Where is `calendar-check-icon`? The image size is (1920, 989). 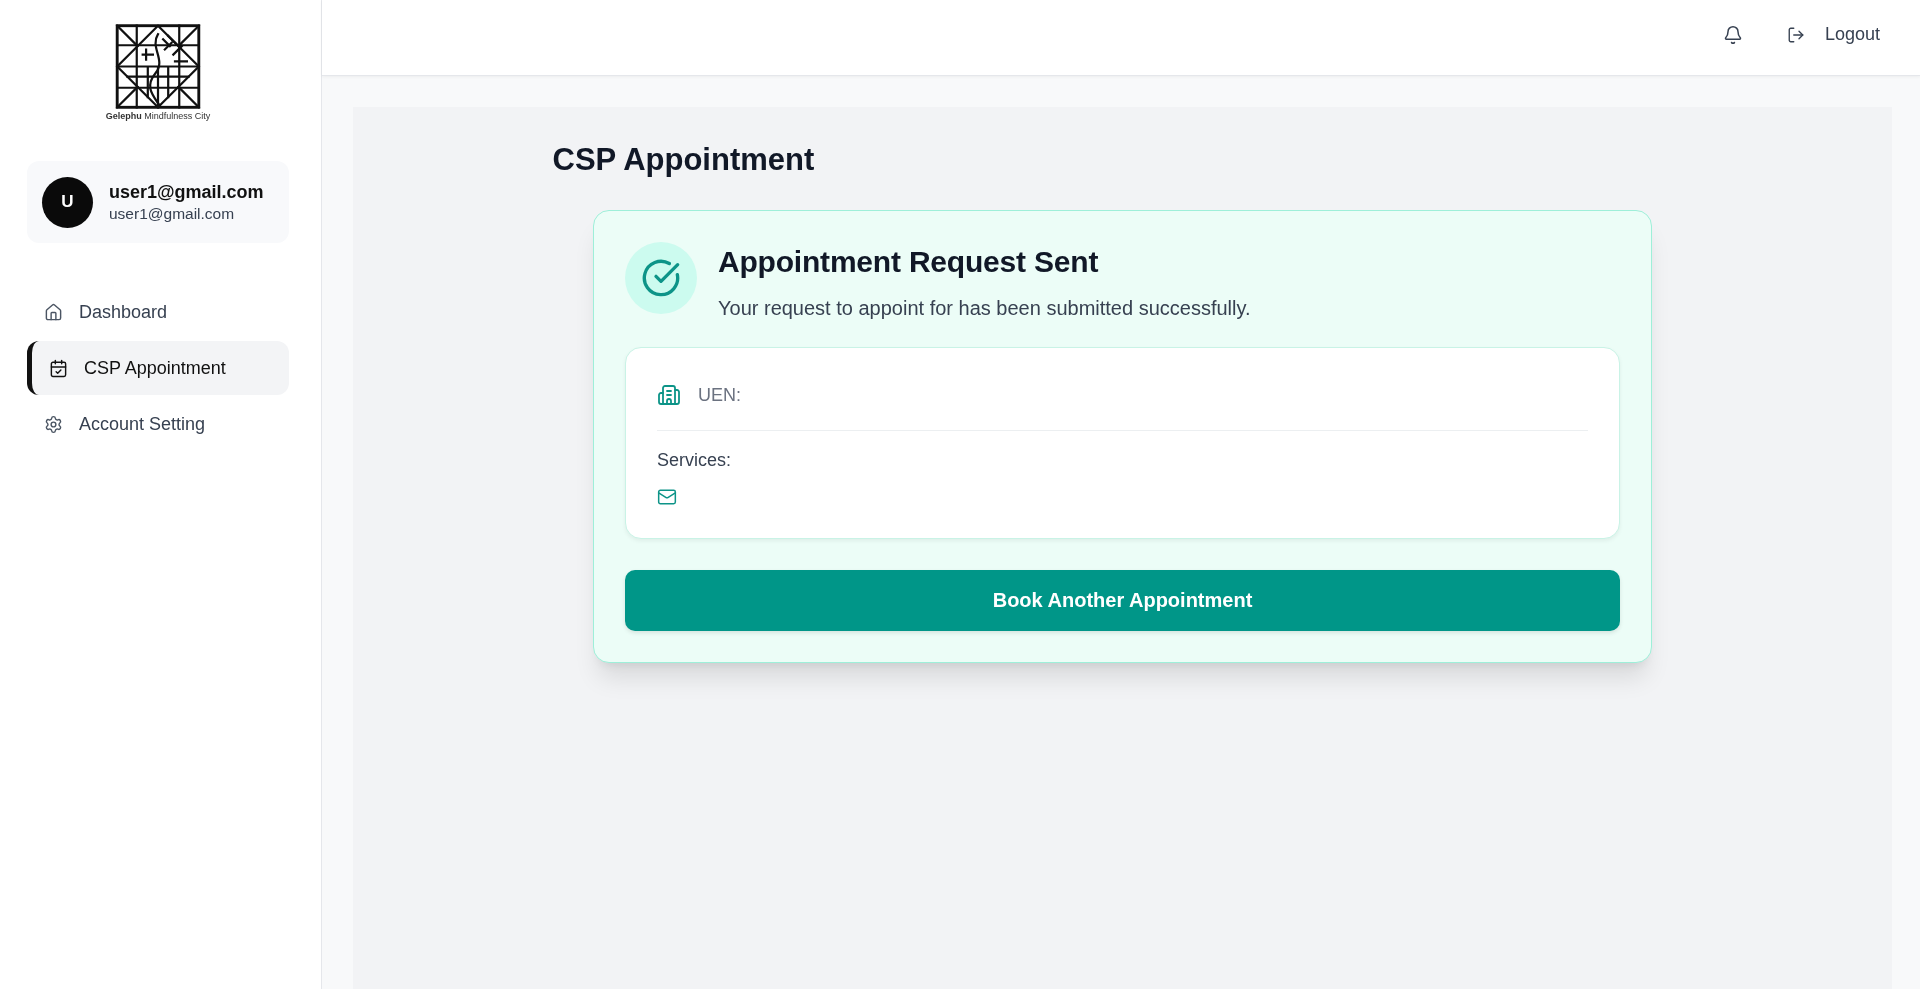 calendar-check-icon is located at coordinates (58, 368).